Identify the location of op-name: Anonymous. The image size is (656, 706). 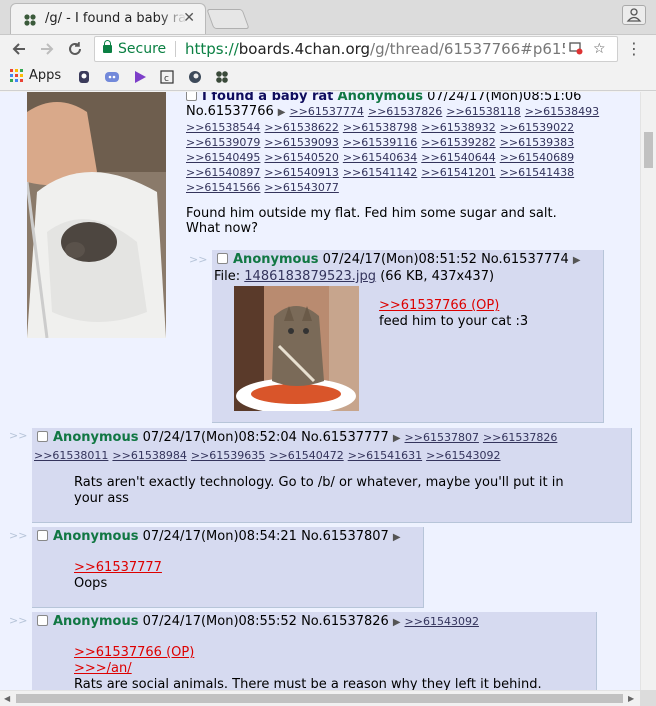
(380, 98).